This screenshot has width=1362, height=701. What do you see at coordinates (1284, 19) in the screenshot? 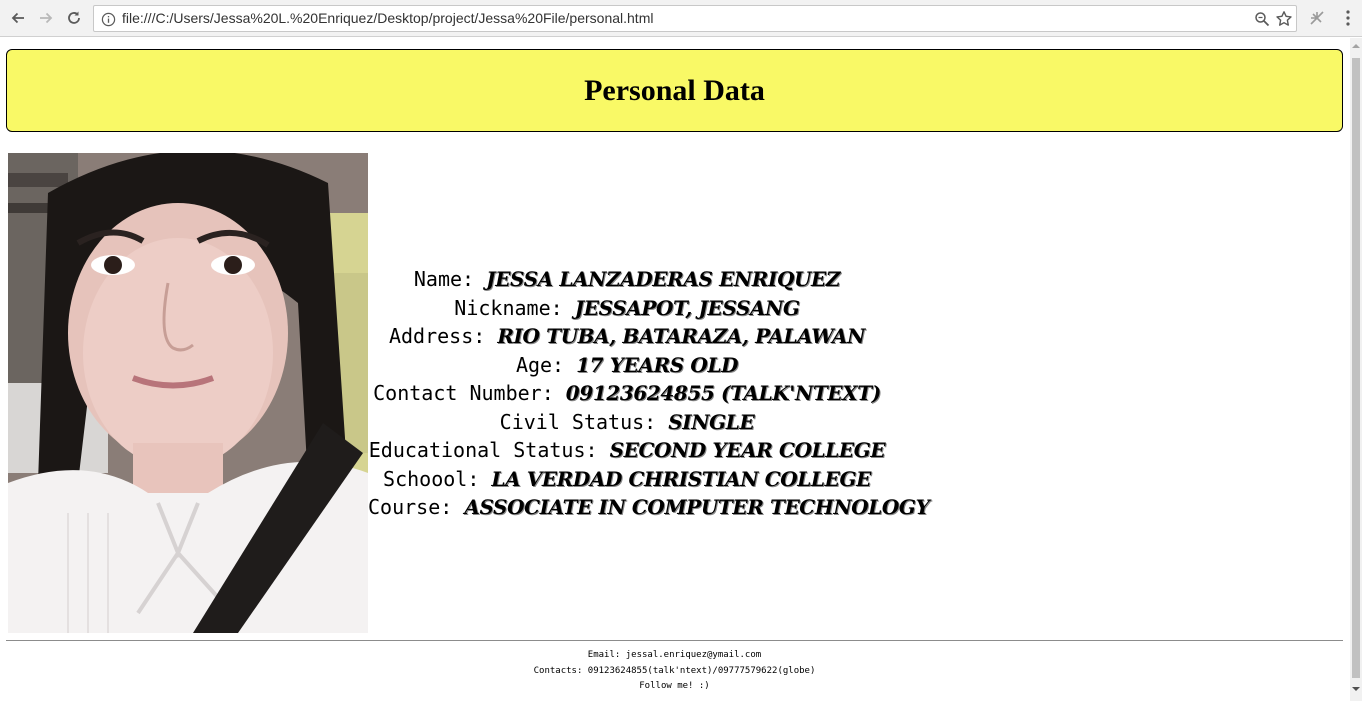
I see `star-icon` at bounding box center [1284, 19].